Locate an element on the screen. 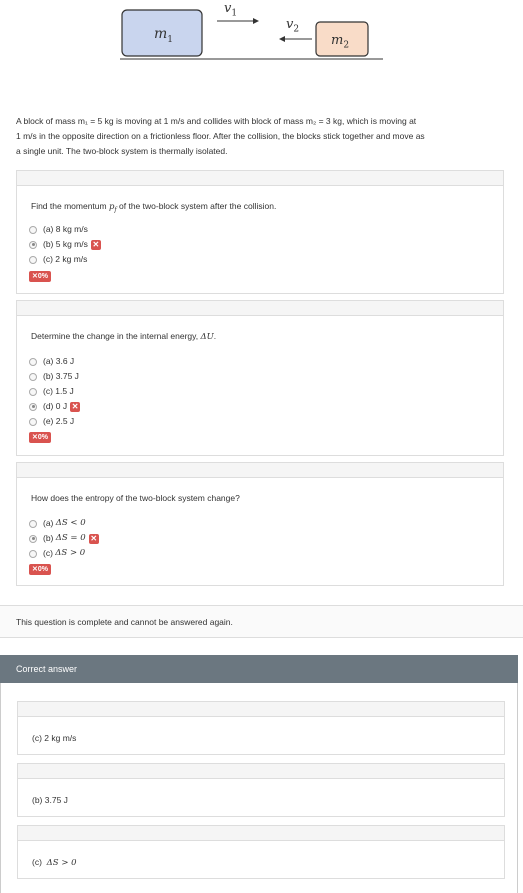 The height and width of the screenshot is (893, 523). answer-option: (c) ΔS > 0 is located at coordinates (57, 553).